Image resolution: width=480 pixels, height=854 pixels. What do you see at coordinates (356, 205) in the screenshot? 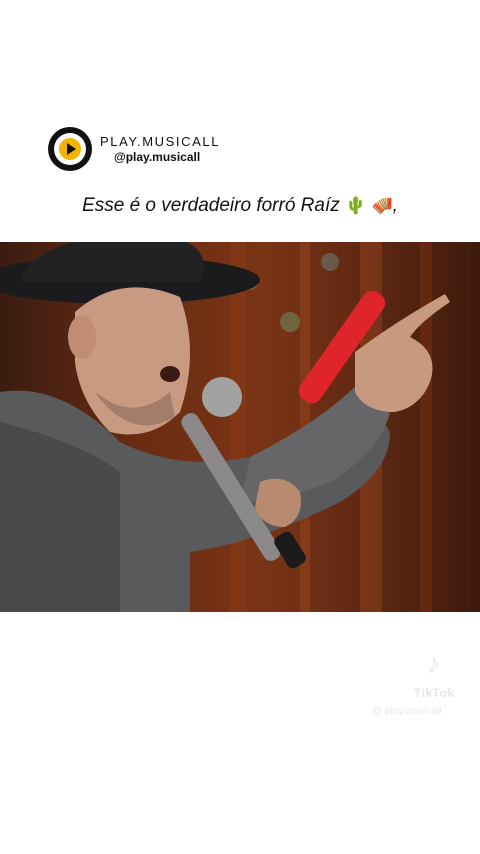
I see `cactus-emoji-icon: 🌵` at bounding box center [356, 205].